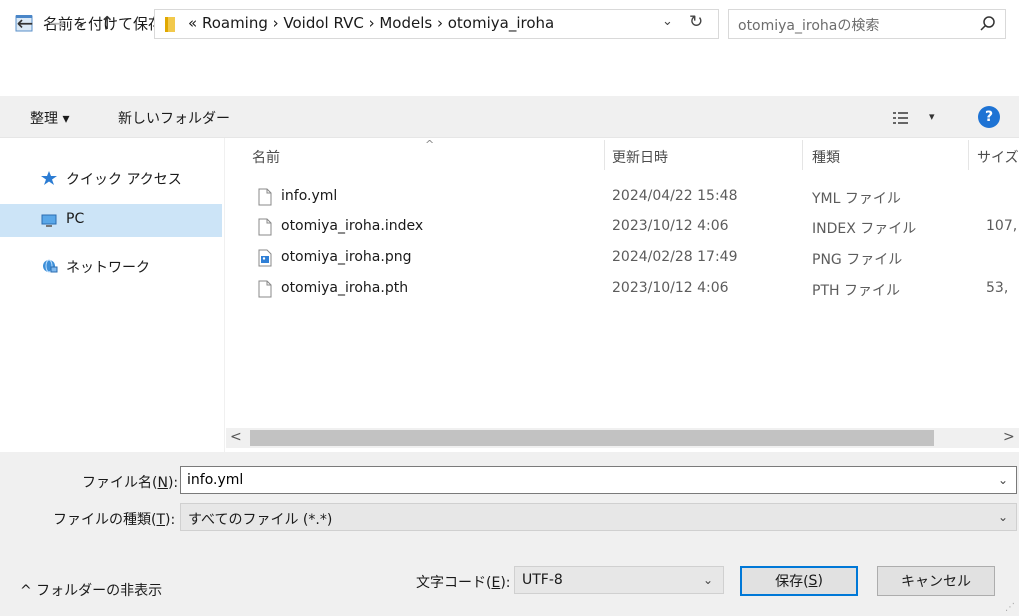 The image size is (1019, 616). Describe the element at coordinates (346, 257) in the screenshot. I see `file-name: otomiya_iroha.png` at that location.